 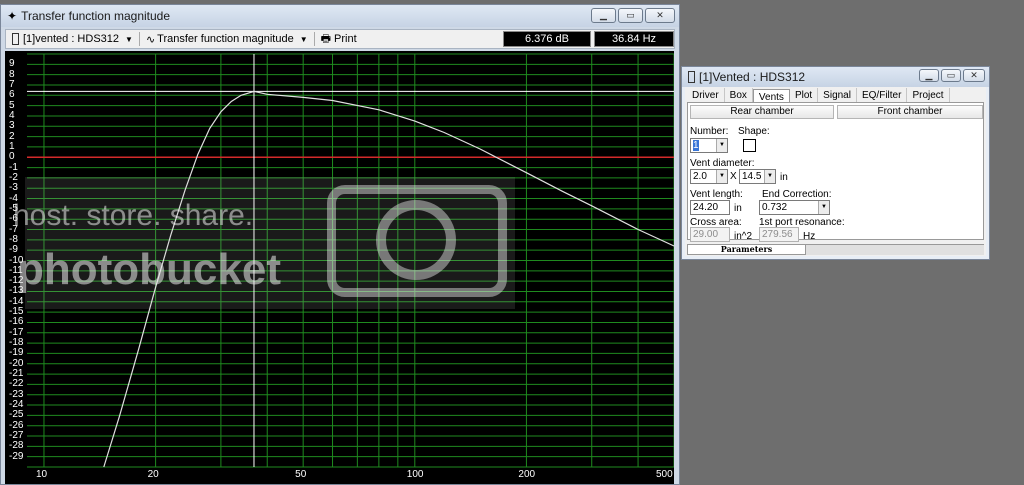 What do you see at coordinates (710, 207) in the screenshot?
I see `vent-length-input: 24.20` at bounding box center [710, 207].